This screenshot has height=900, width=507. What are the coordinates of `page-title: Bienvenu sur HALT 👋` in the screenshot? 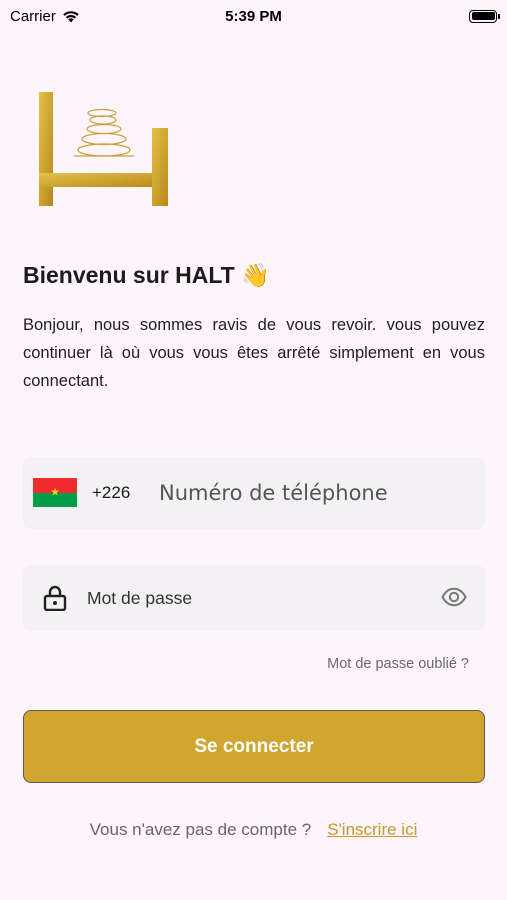 It's located at (146, 275).